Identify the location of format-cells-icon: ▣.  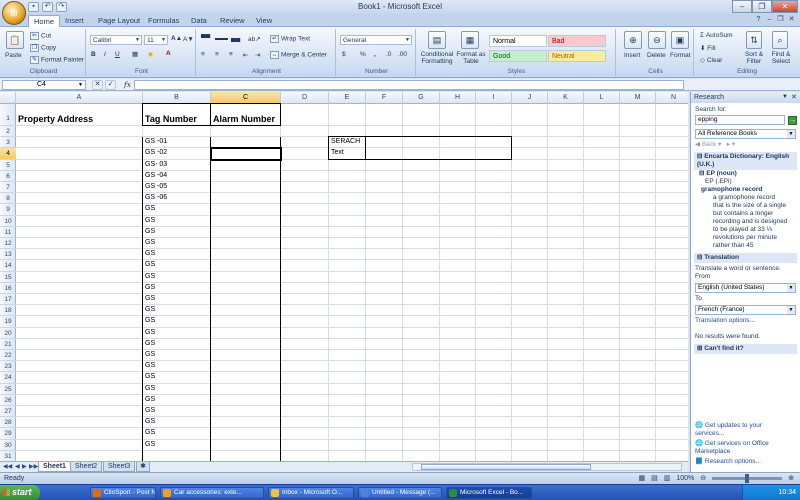
(680, 40).